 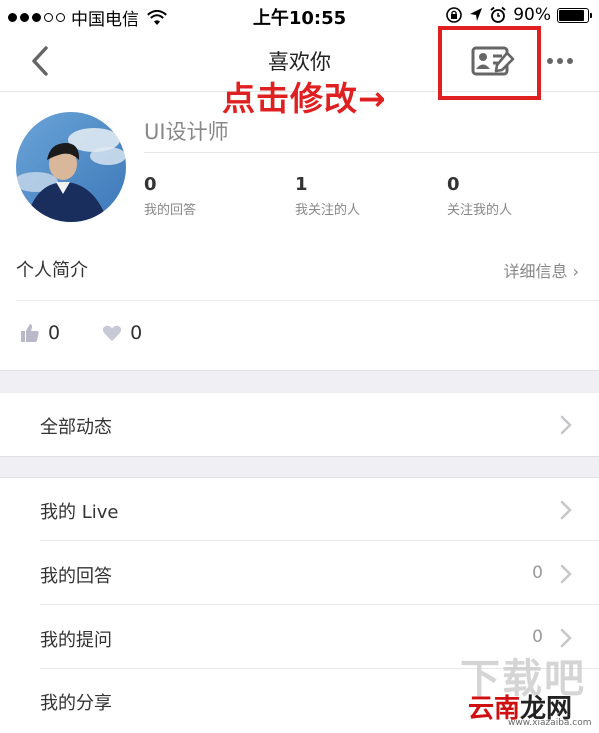 What do you see at coordinates (52, 270) in the screenshot?
I see `intro-label: 个人简介` at bounding box center [52, 270].